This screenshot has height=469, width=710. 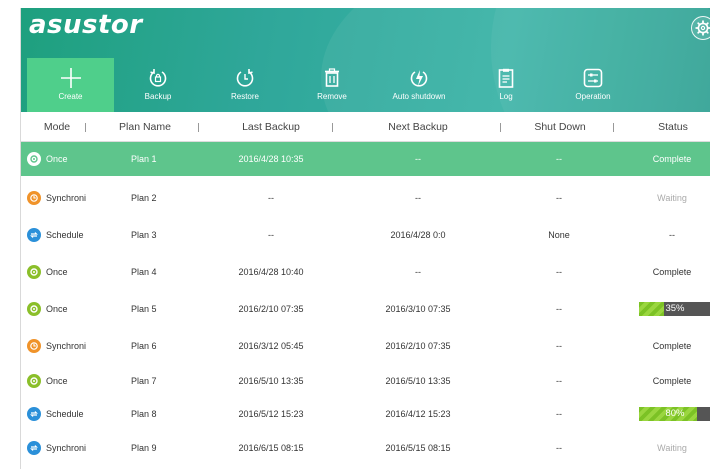 What do you see at coordinates (245, 85) in the screenshot?
I see `restore-button: Restore` at bounding box center [245, 85].